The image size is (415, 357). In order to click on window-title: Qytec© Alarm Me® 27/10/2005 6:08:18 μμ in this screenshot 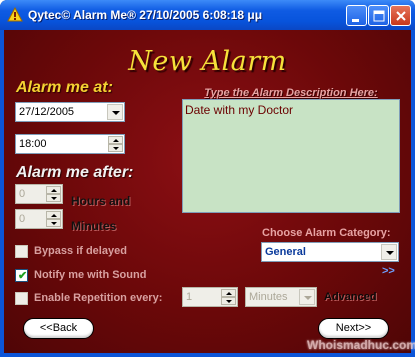, I will do `click(145, 15)`.